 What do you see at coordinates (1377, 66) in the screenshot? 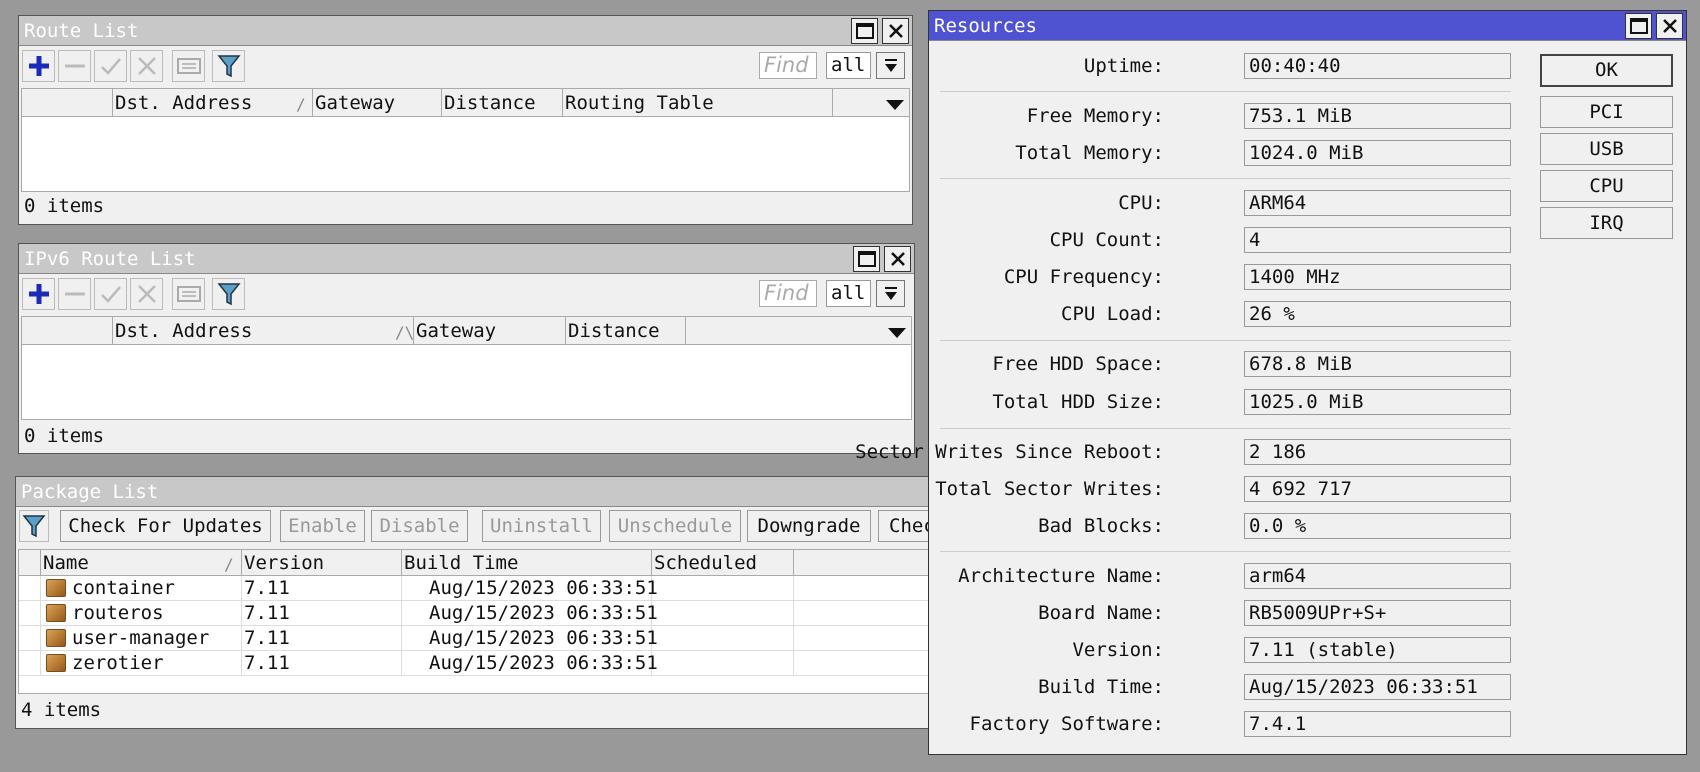
I see `uptime-field: 00:40:40` at bounding box center [1377, 66].